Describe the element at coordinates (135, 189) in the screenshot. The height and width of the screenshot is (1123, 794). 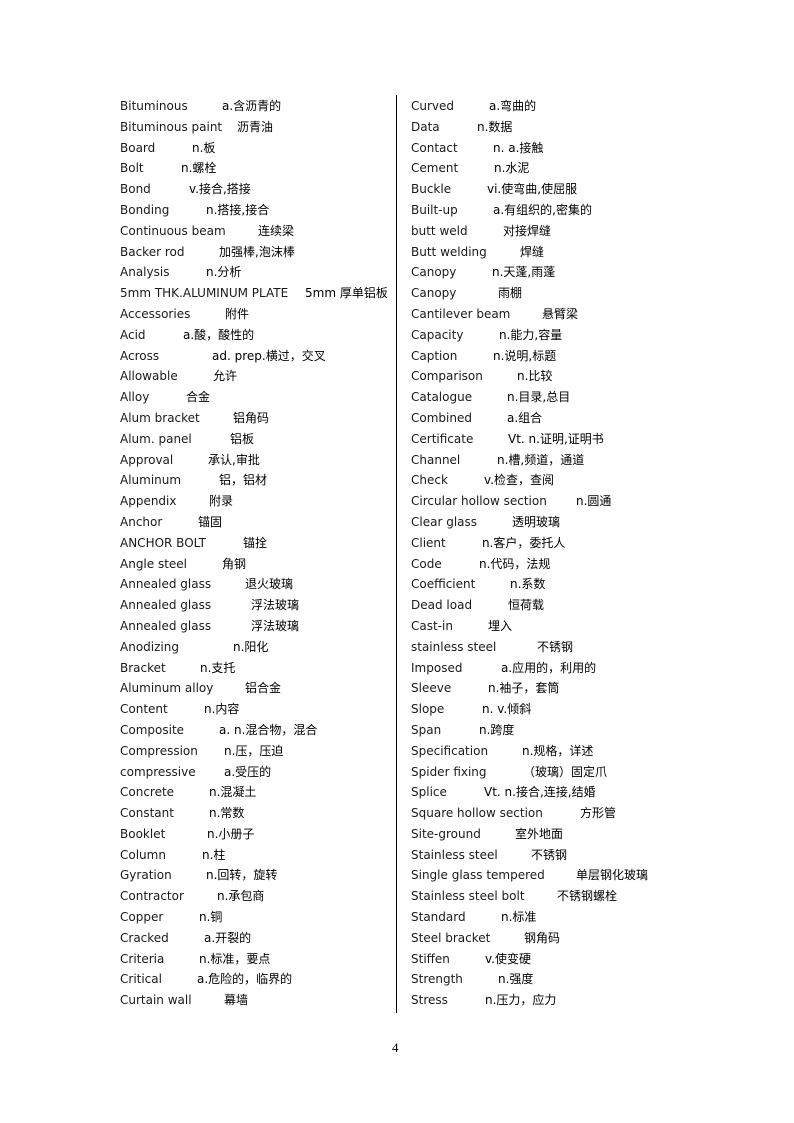
I see `glossary-term: Bond` at that location.